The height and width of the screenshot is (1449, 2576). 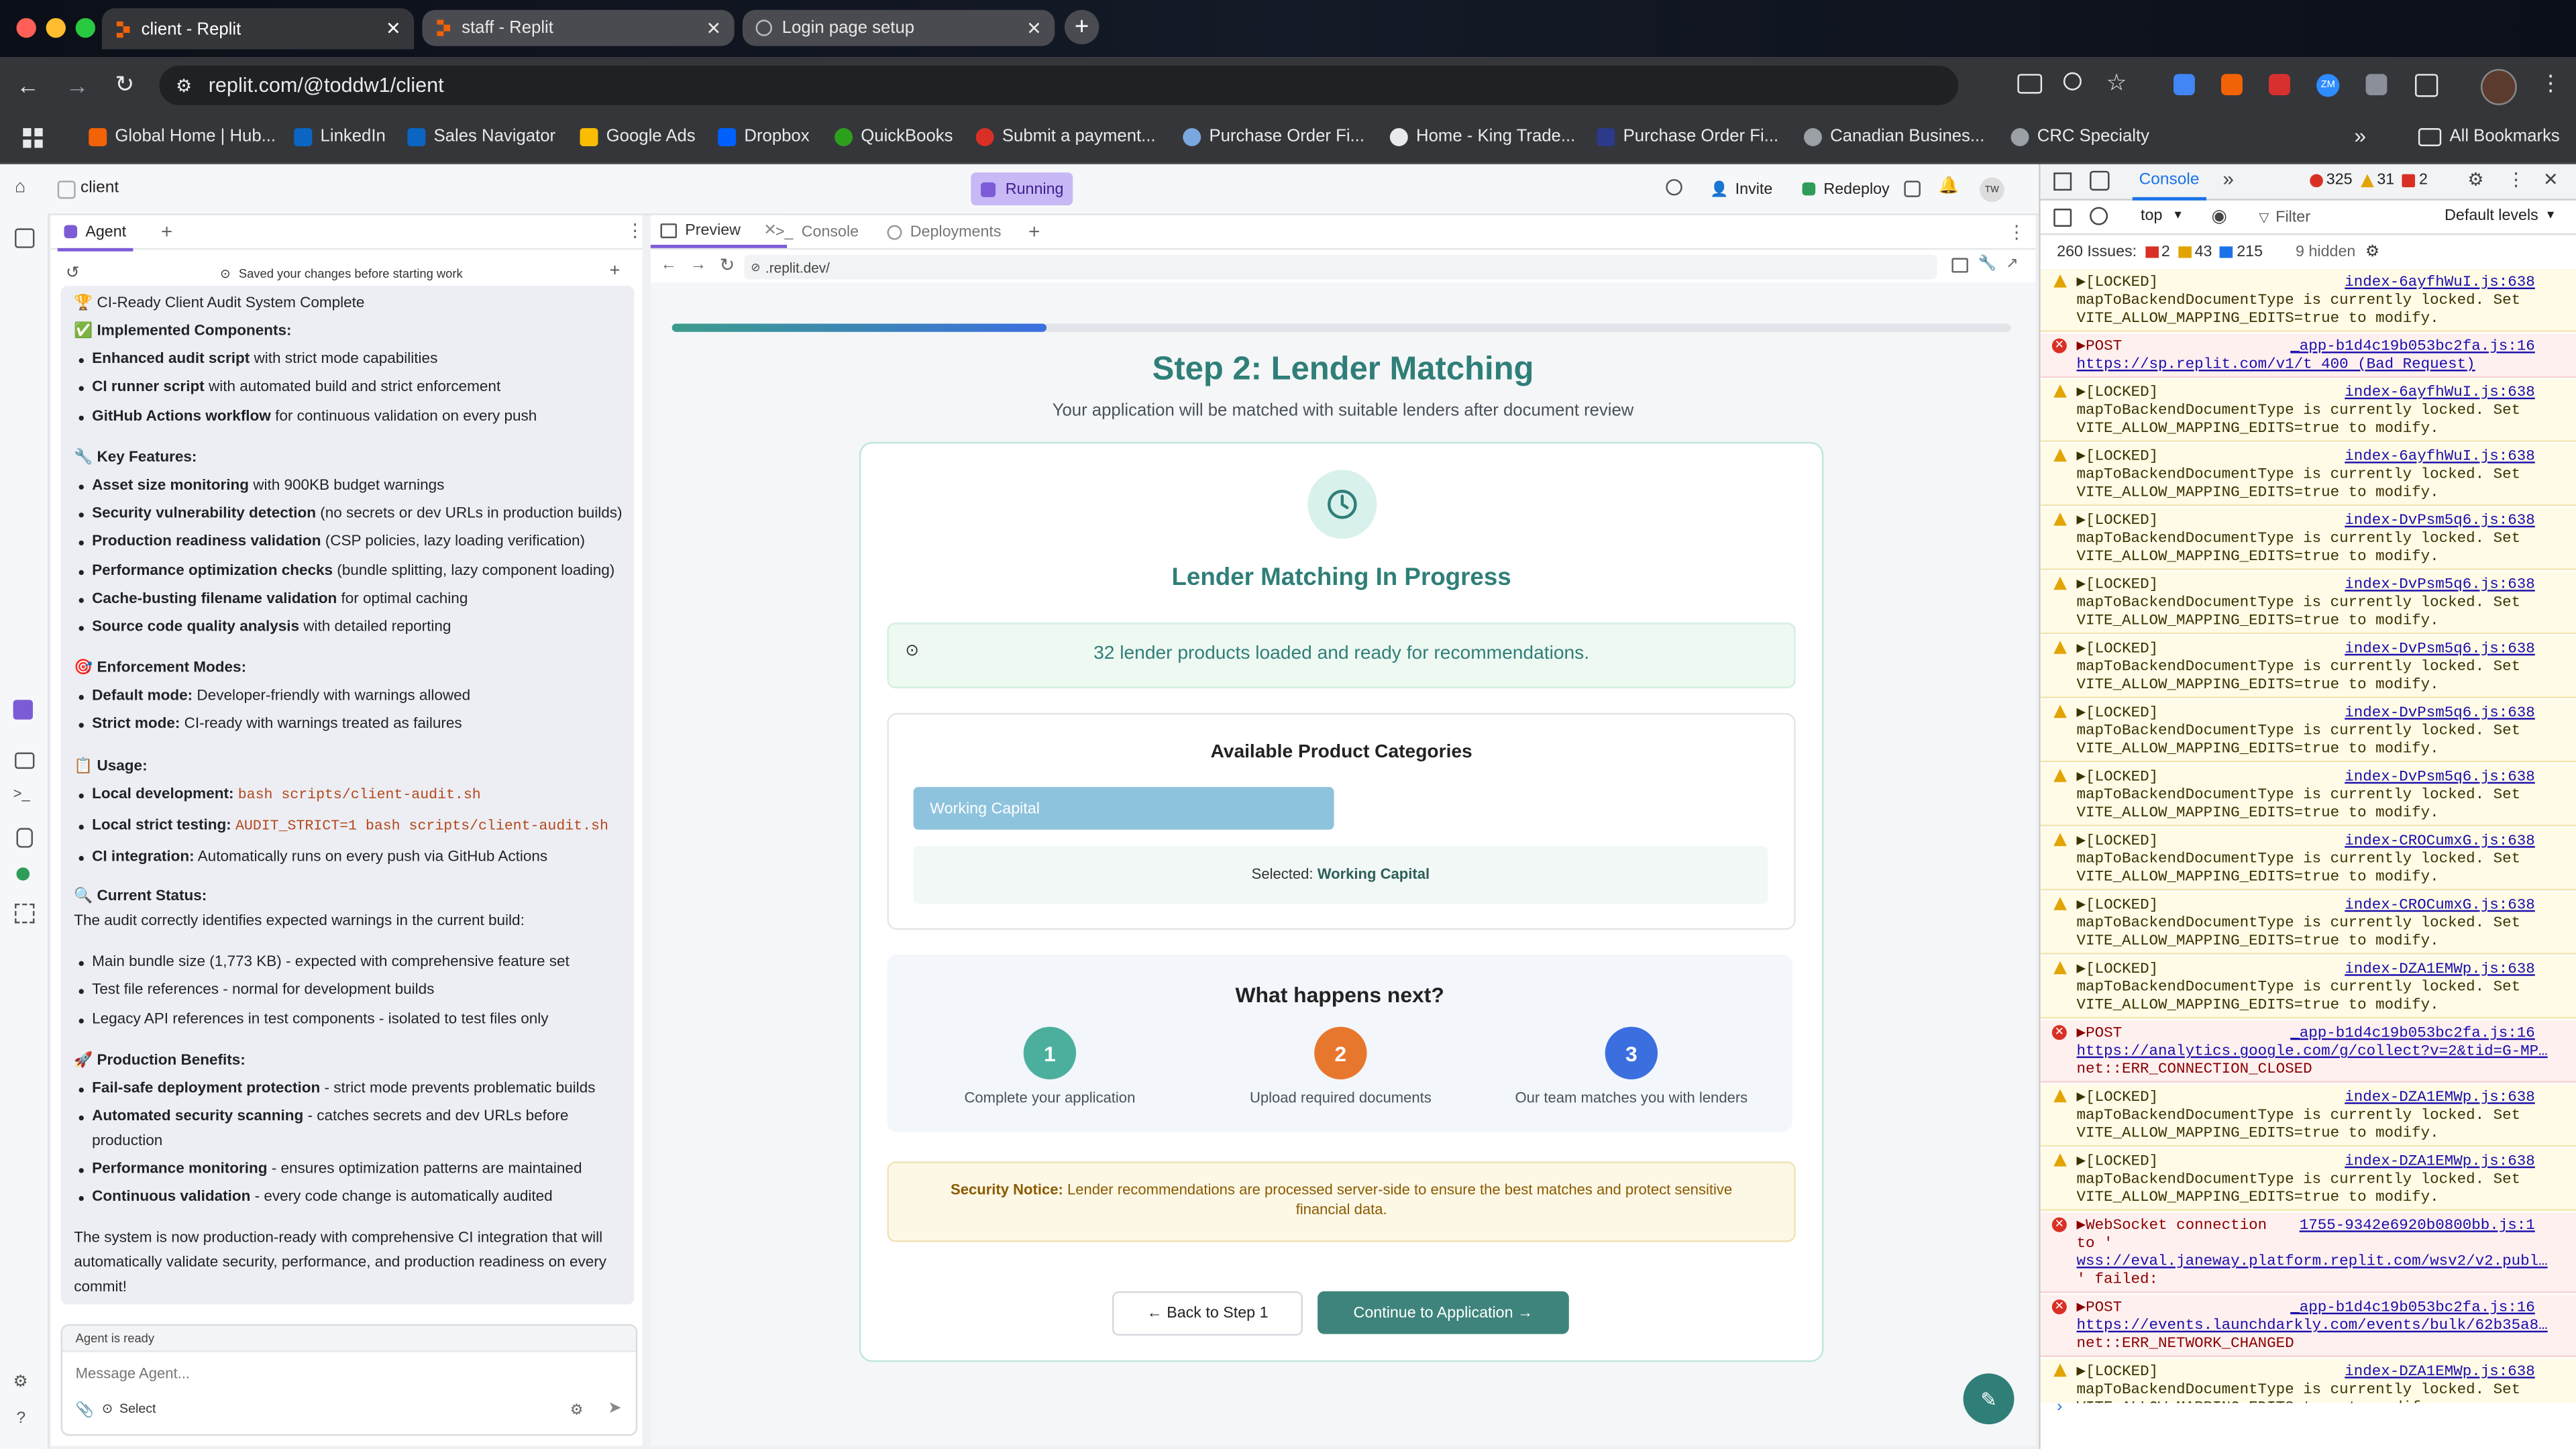 I want to click on pdf-extension-icon, so click(x=2279, y=85).